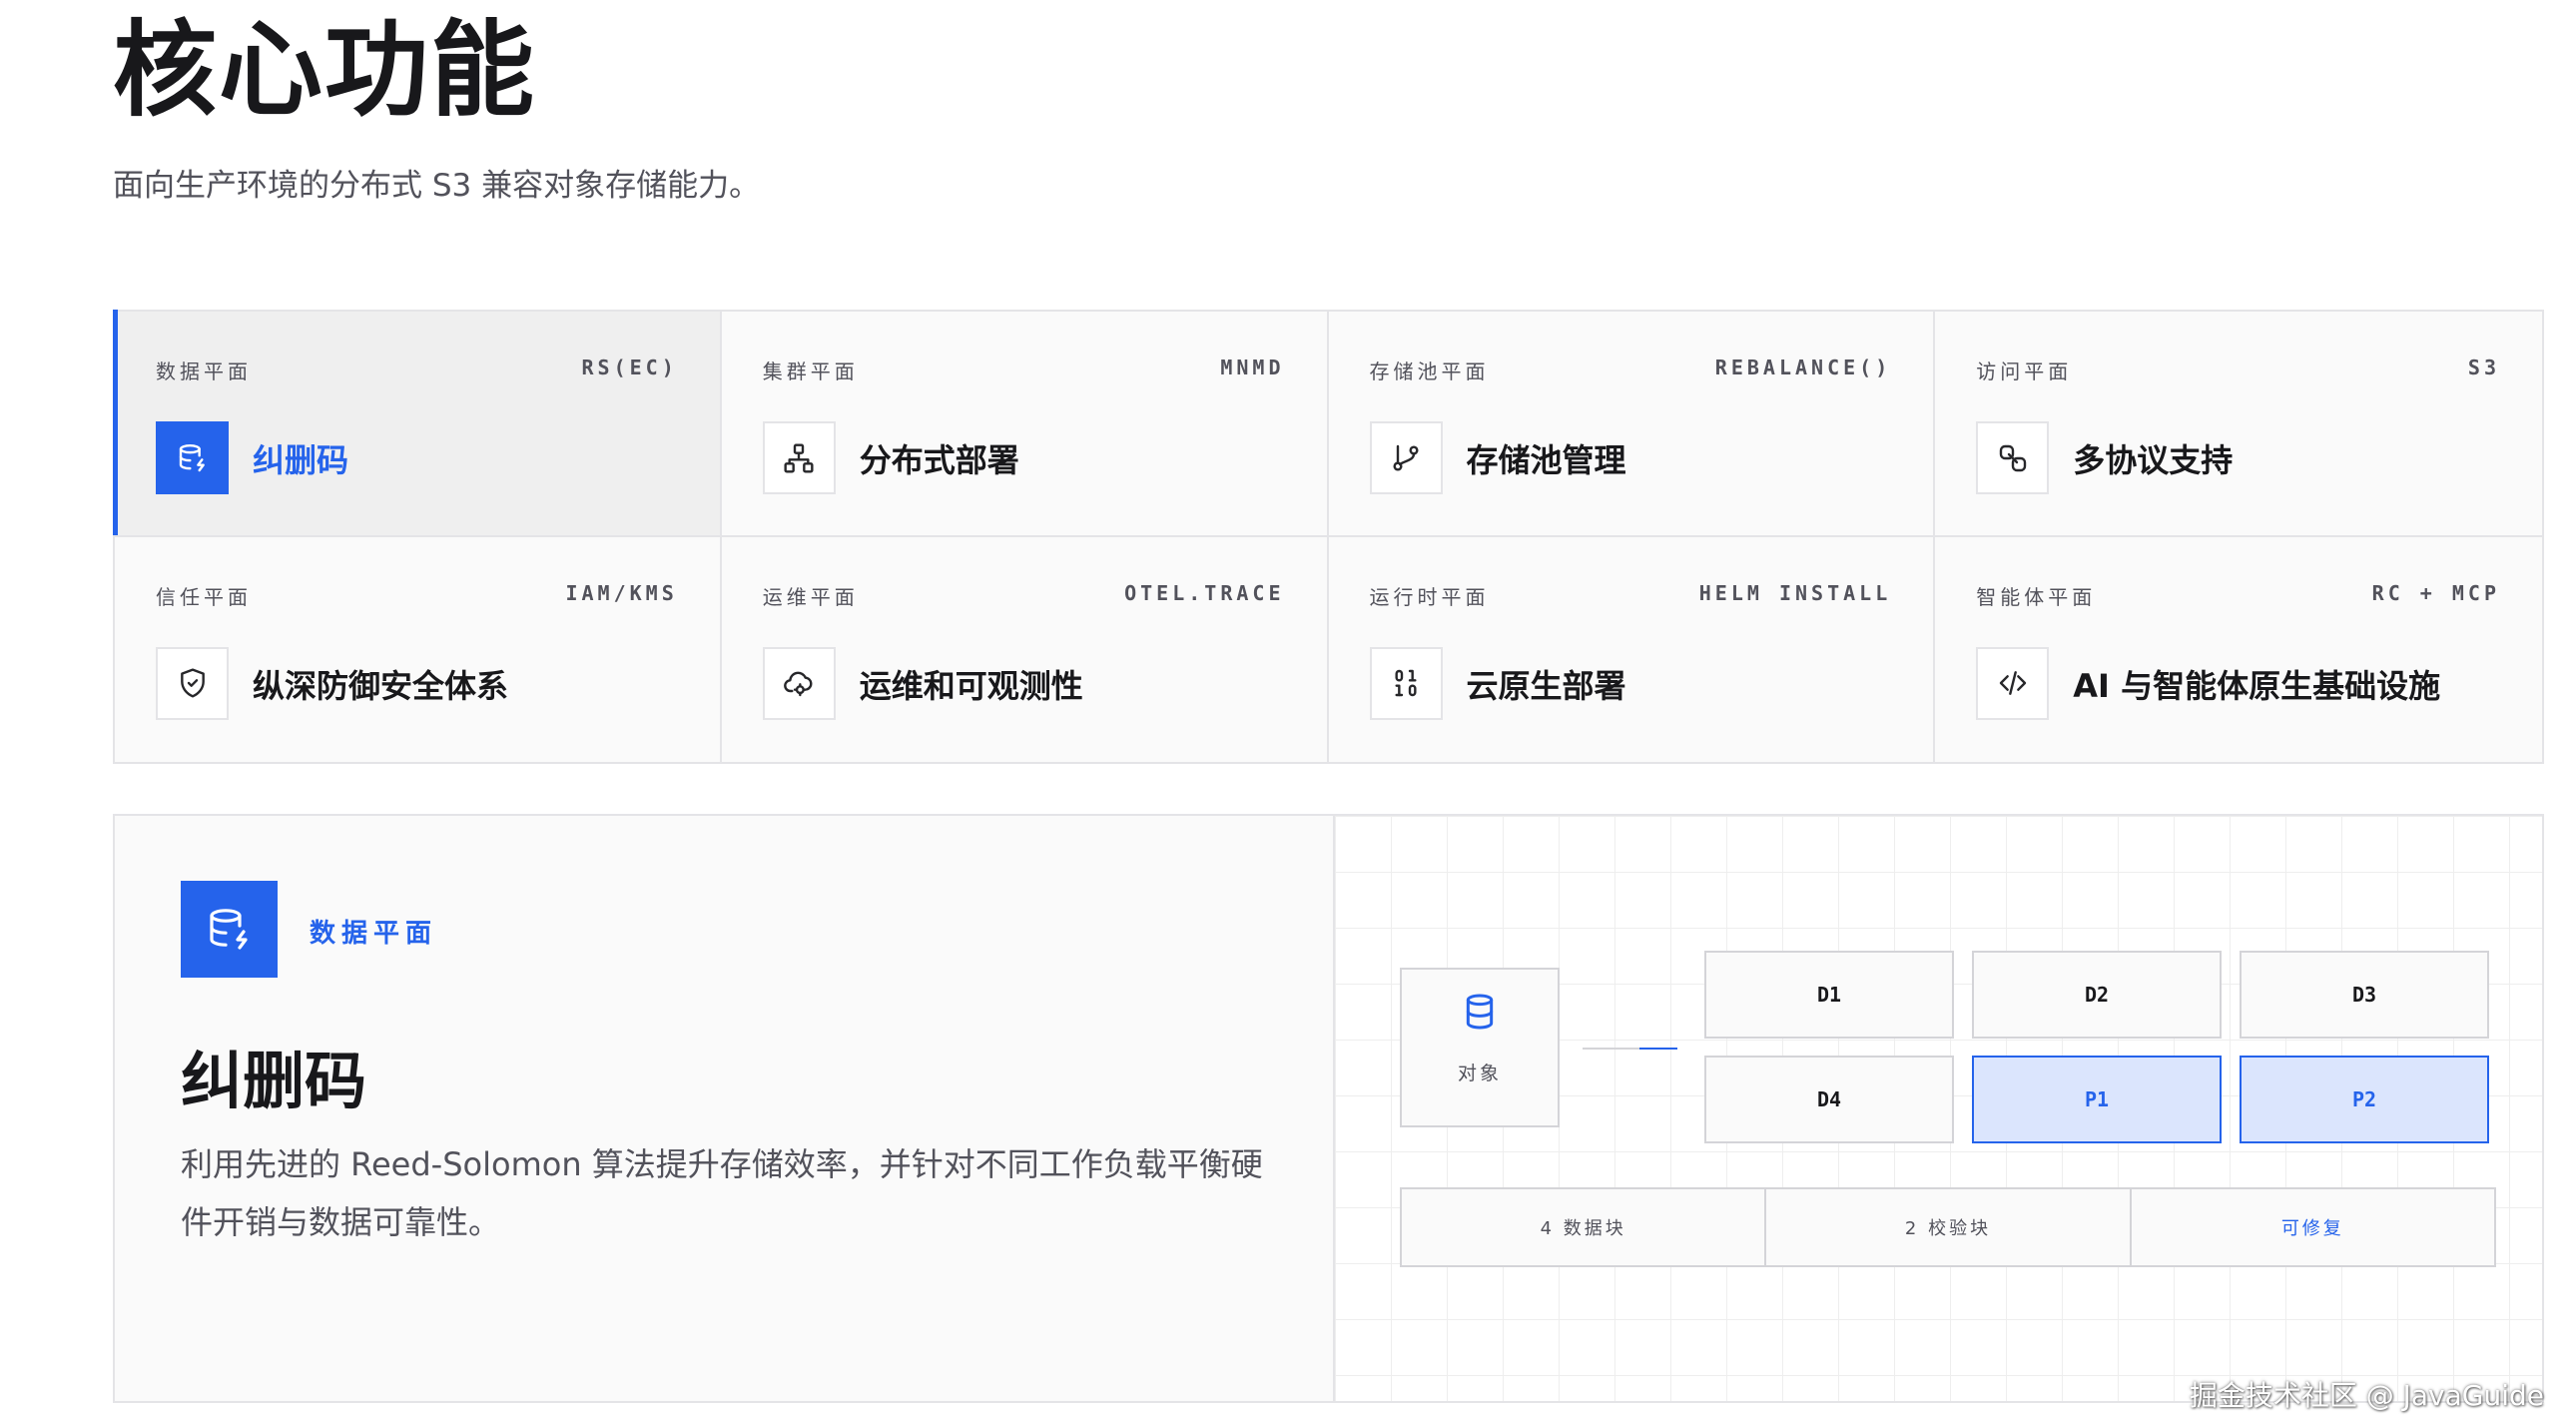 The width and height of the screenshot is (2576, 1422). Describe the element at coordinates (204, 596) in the screenshot. I see `feature-plane: 信任平面` at that location.